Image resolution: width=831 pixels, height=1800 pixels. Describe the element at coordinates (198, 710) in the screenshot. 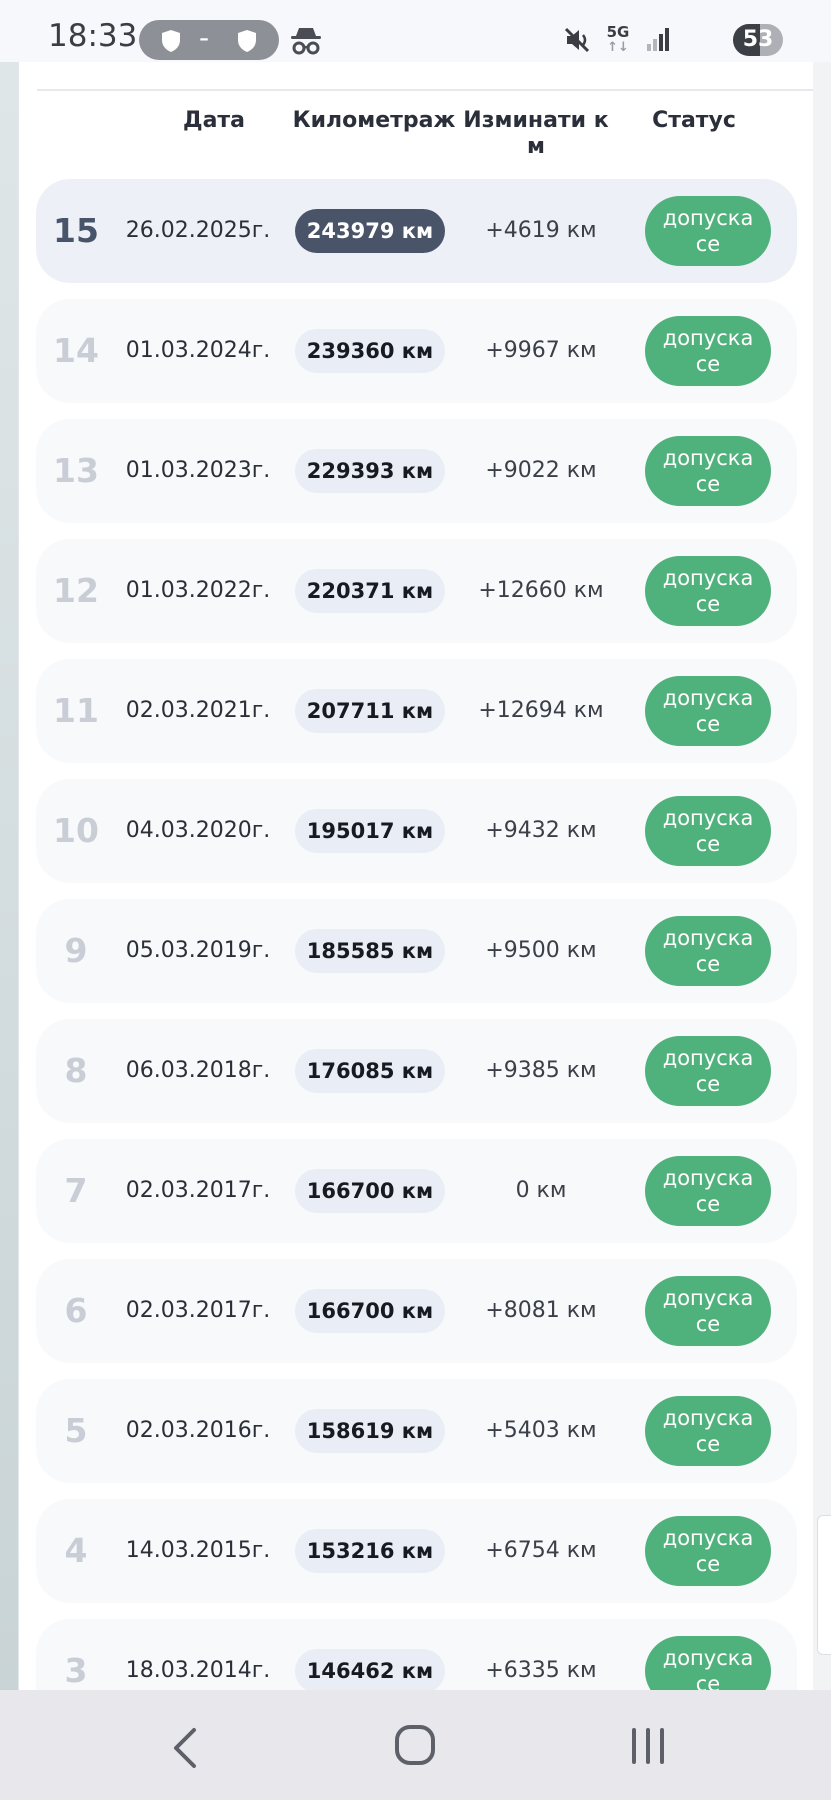

I see `row-date: 02.03.2021г.` at that location.